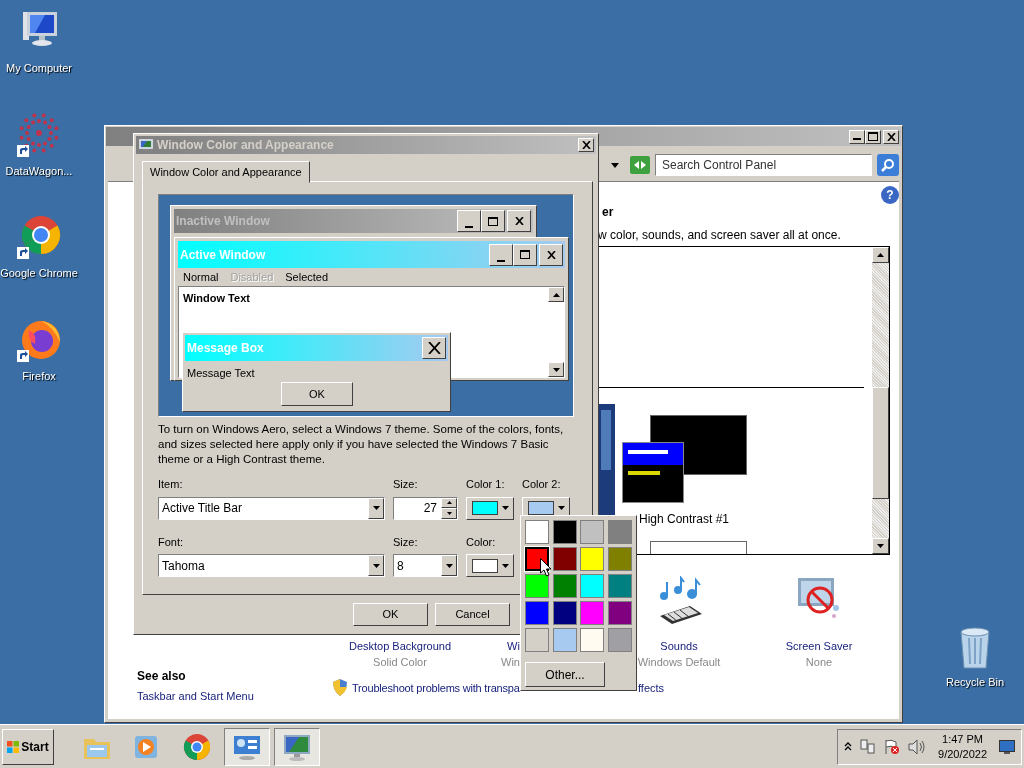 The width and height of the screenshot is (1024, 768). Describe the element at coordinates (226, 172) in the screenshot. I see `tab: Window Color and Appearance` at that location.